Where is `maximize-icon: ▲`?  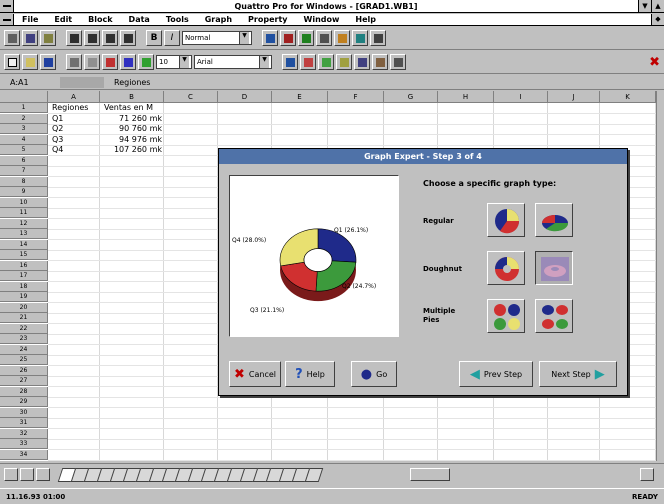 maximize-icon: ▲ is located at coordinates (657, 6).